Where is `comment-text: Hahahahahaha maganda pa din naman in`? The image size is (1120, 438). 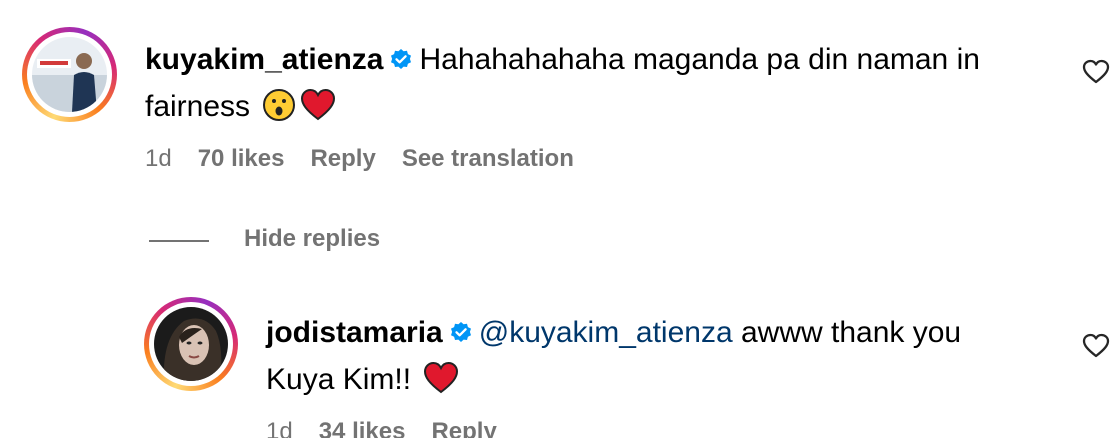 comment-text: Hahahahahaha maganda pa din naman in is located at coordinates (699, 59).